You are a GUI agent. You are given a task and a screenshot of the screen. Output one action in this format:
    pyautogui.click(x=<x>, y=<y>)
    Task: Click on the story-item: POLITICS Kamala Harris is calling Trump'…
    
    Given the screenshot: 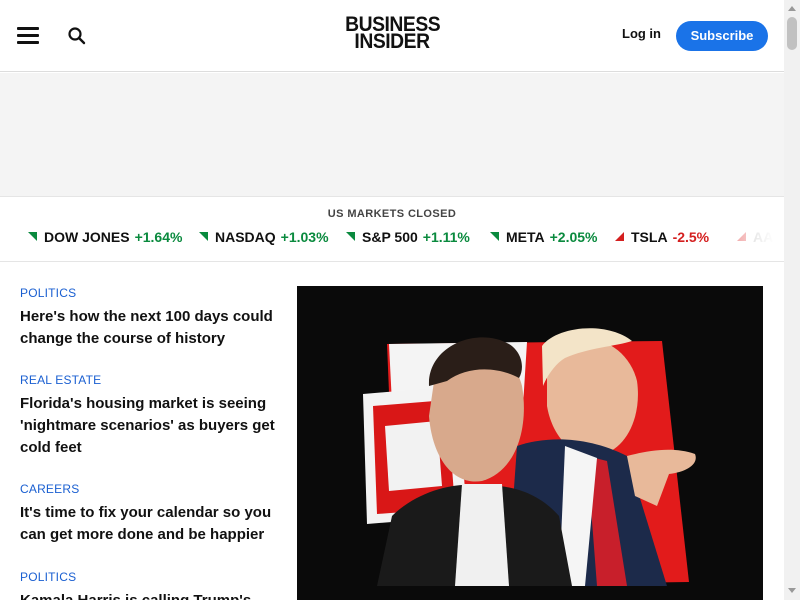 What is the action you would take?
    pyautogui.click(x=147, y=585)
    